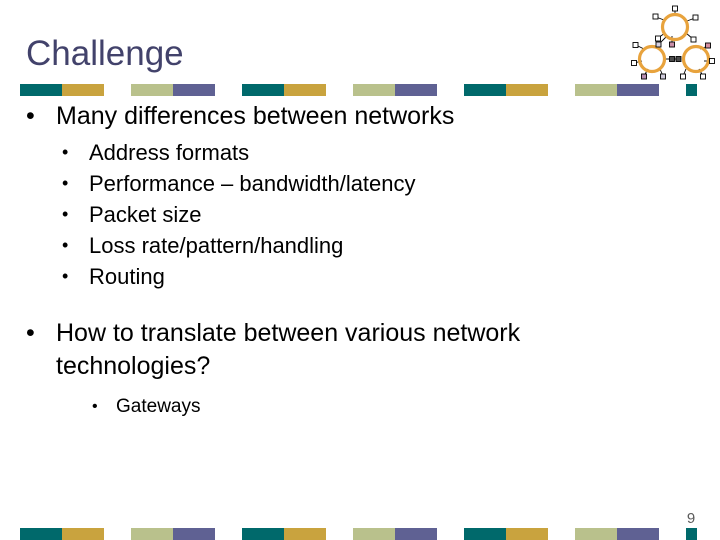 This screenshot has width=720, height=540. What do you see at coordinates (145, 214) in the screenshot?
I see `list-item-label: Packet size` at bounding box center [145, 214].